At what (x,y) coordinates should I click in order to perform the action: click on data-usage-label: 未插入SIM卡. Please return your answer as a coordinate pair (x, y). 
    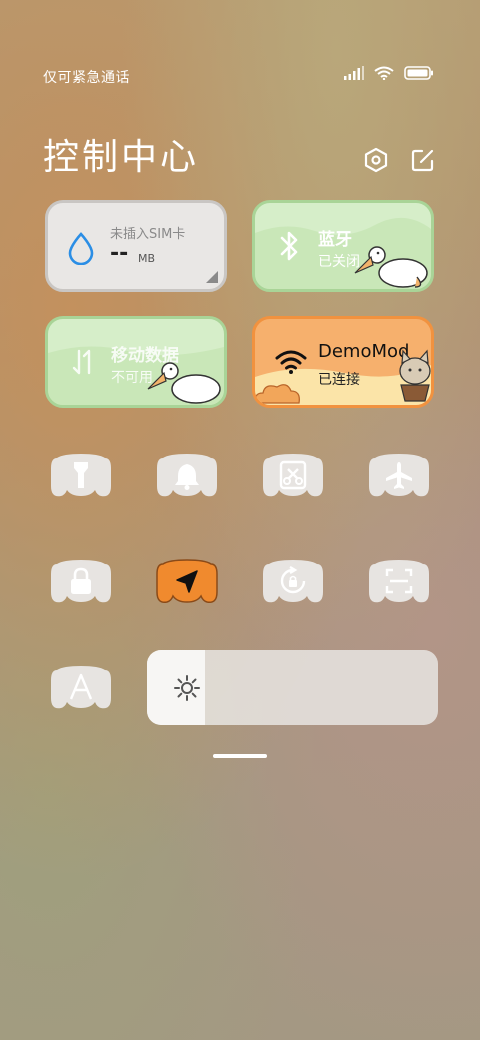
    Looking at the image, I should click on (148, 234).